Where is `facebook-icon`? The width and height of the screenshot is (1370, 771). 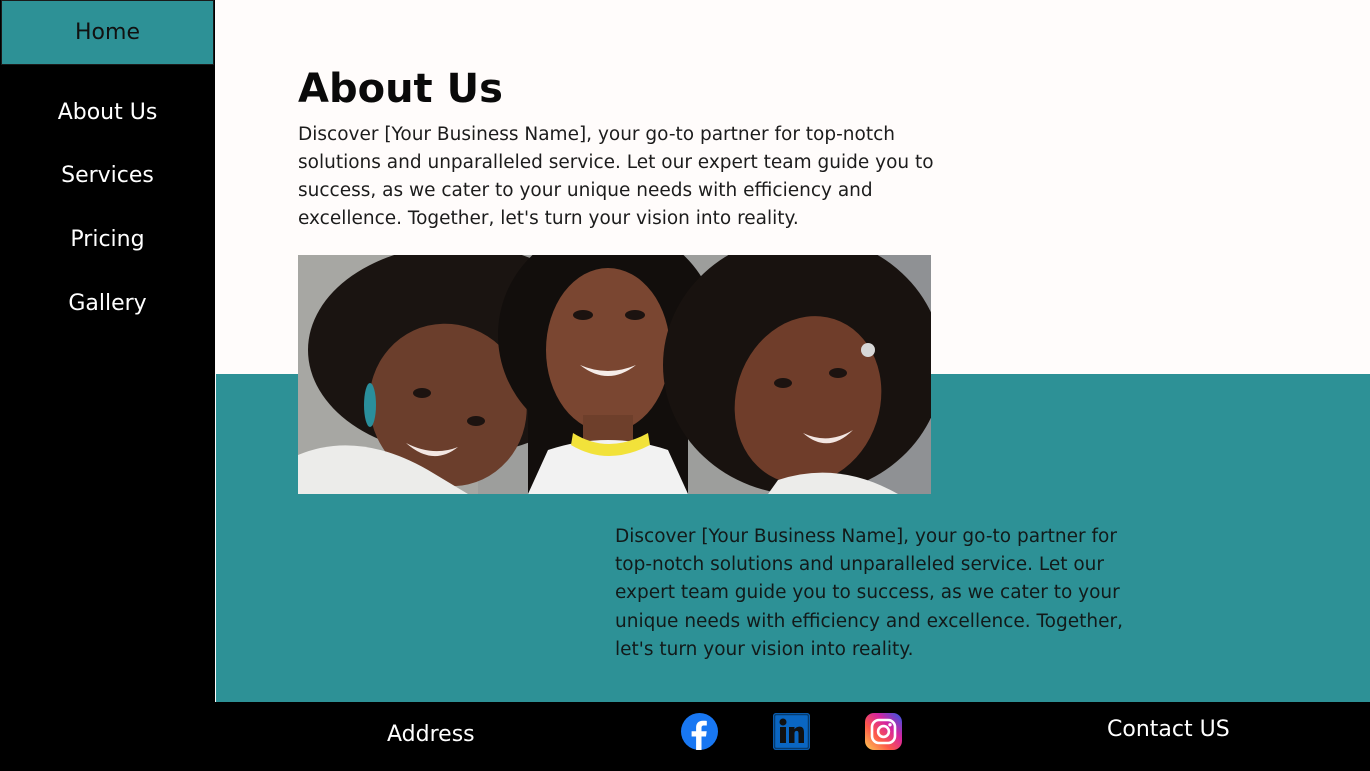
facebook-icon is located at coordinates (699, 731).